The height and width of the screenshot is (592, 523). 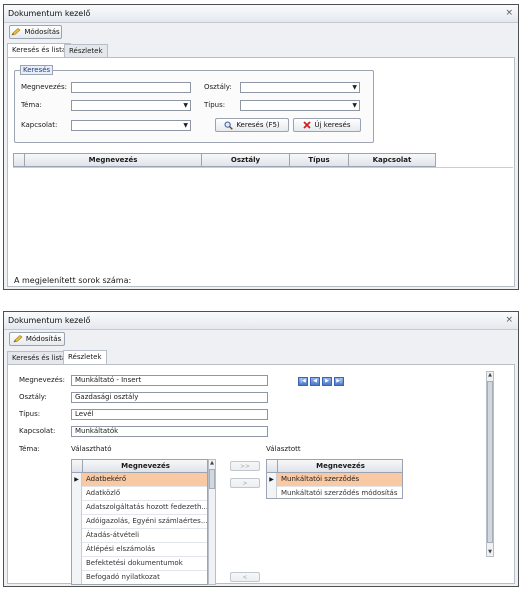 What do you see at coordinates (73, 280) in the screenshot?
I see `row-count-label: A megjelenített sorok száma:` at bounding box center [73, 280].